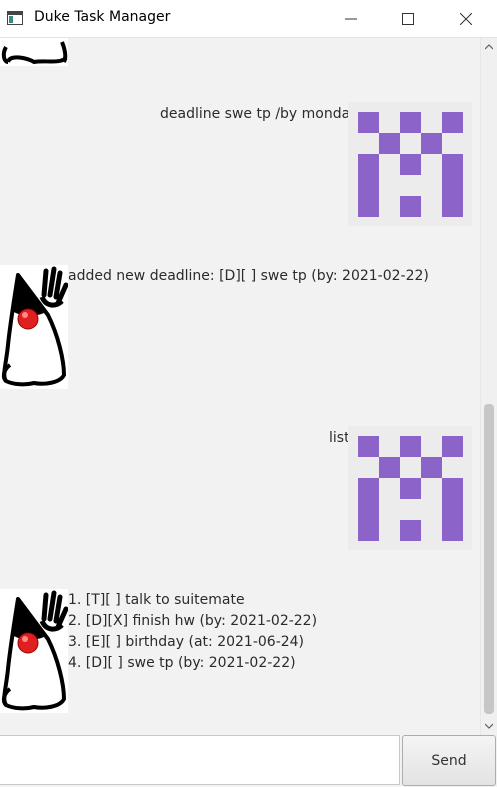  Describe the element at coordinates (489, 47) in the screenshot. I see `scroll-up-arrow-icon` at that location.